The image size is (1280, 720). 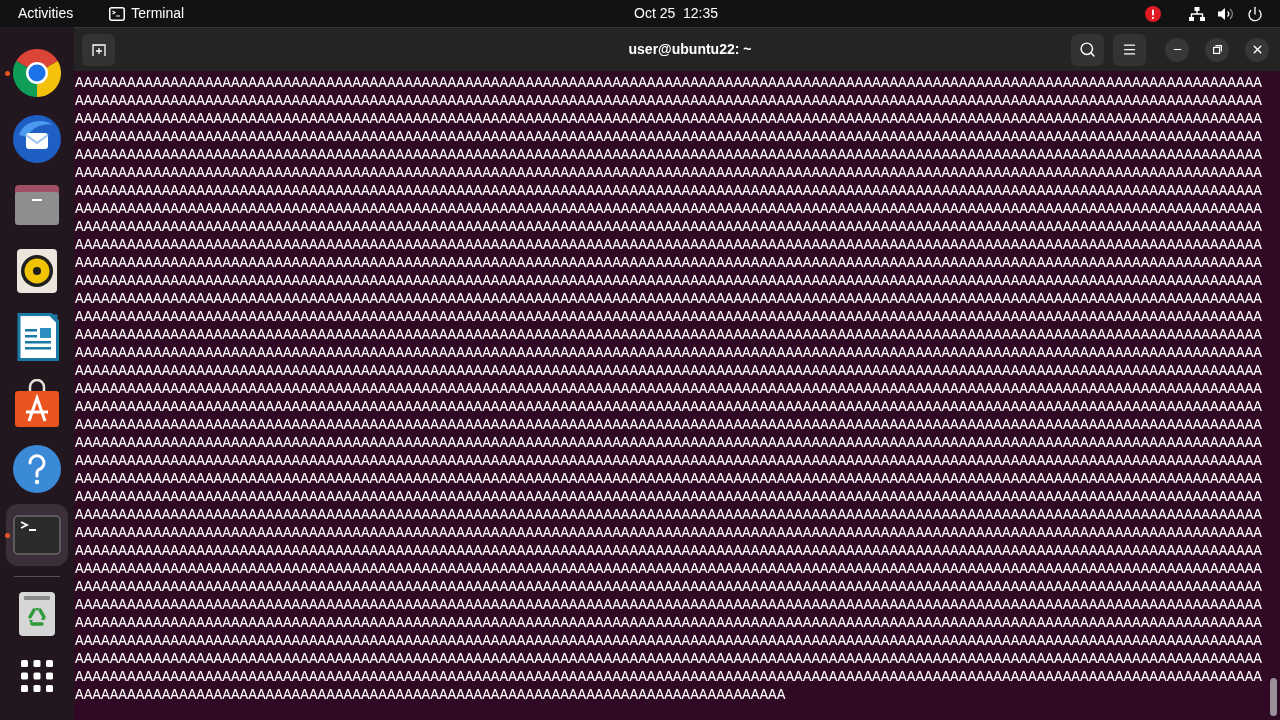 What do you see at coordinates (1255, 13) in the screenshot?
I see `power-icon` at bounding box center [1255, 13].